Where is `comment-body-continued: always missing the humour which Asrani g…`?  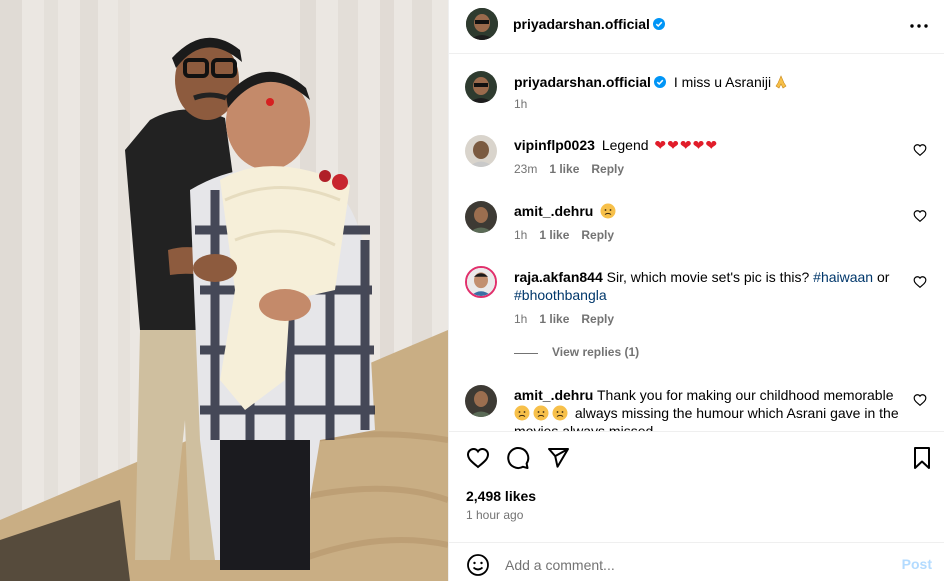
comment-body-continued: always missing the humour which Asrani g… is located at coordinates (736, 413).